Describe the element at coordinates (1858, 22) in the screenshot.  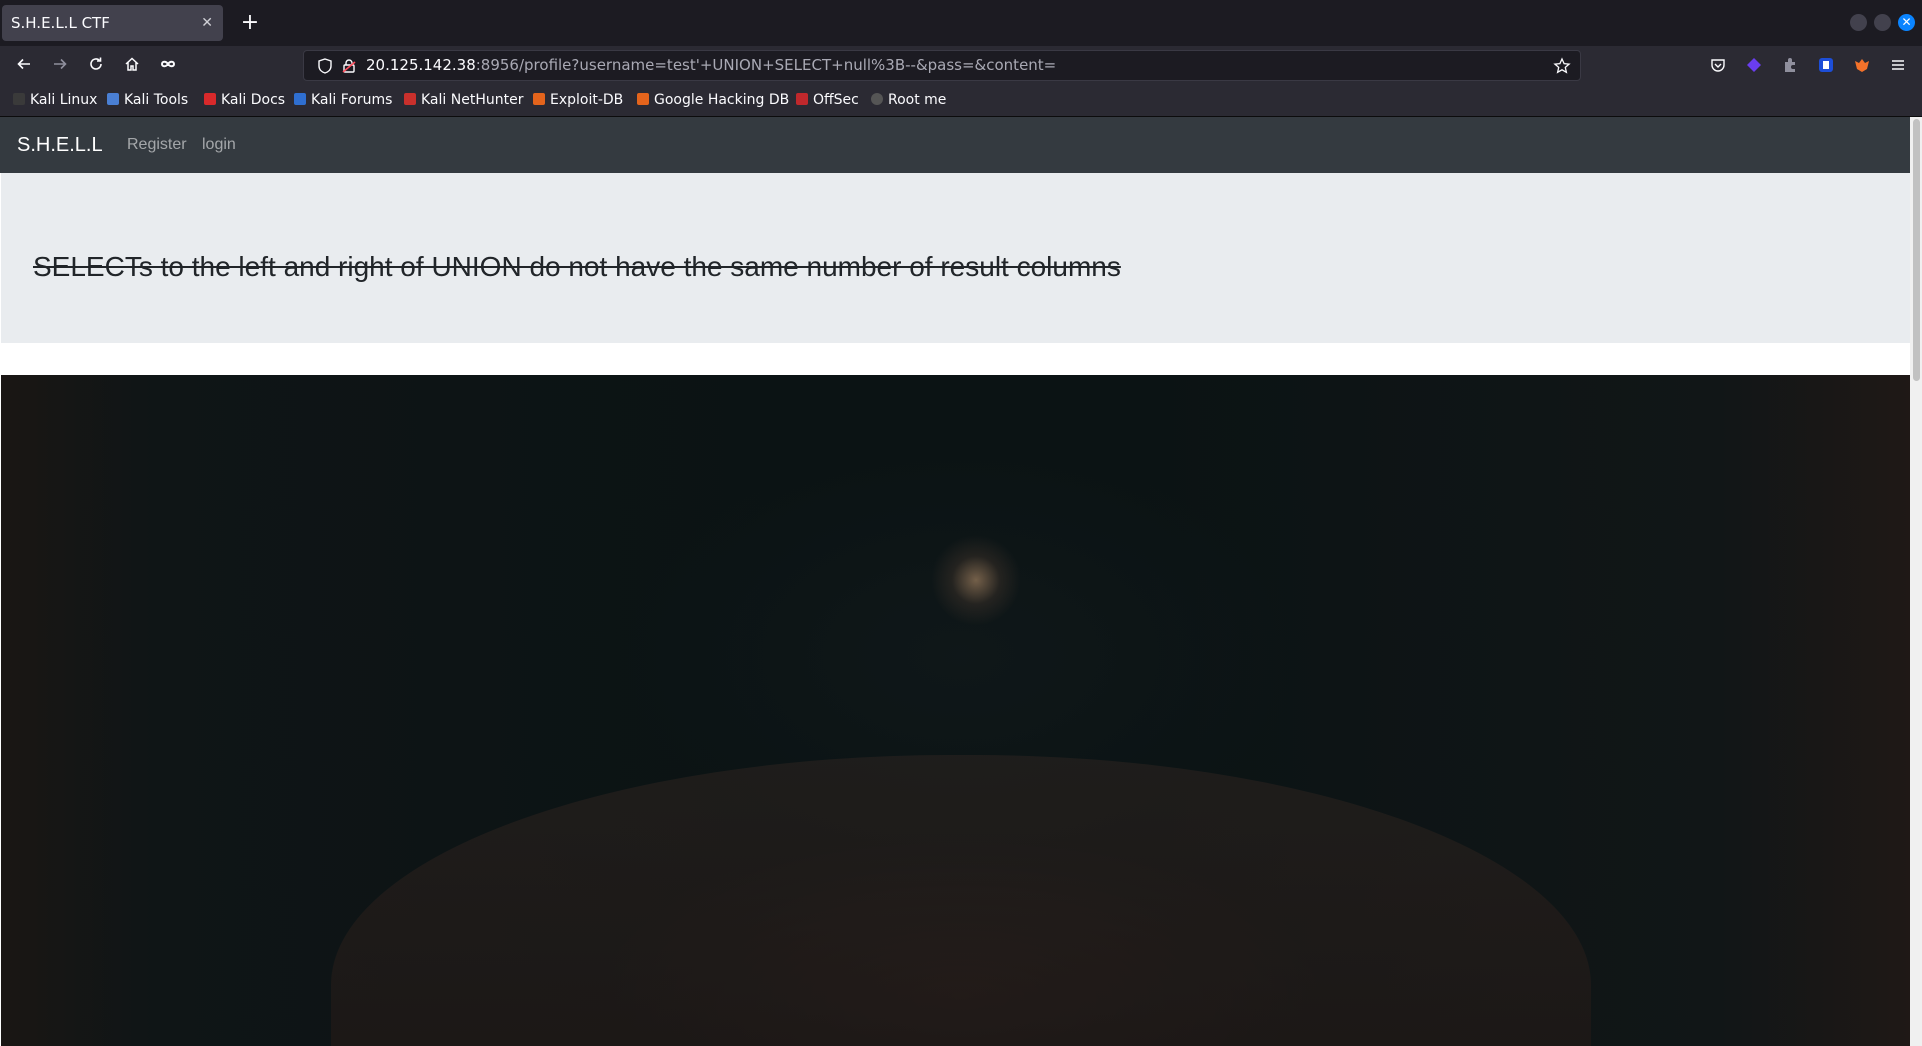
I see `minimize-window-button` at that location.